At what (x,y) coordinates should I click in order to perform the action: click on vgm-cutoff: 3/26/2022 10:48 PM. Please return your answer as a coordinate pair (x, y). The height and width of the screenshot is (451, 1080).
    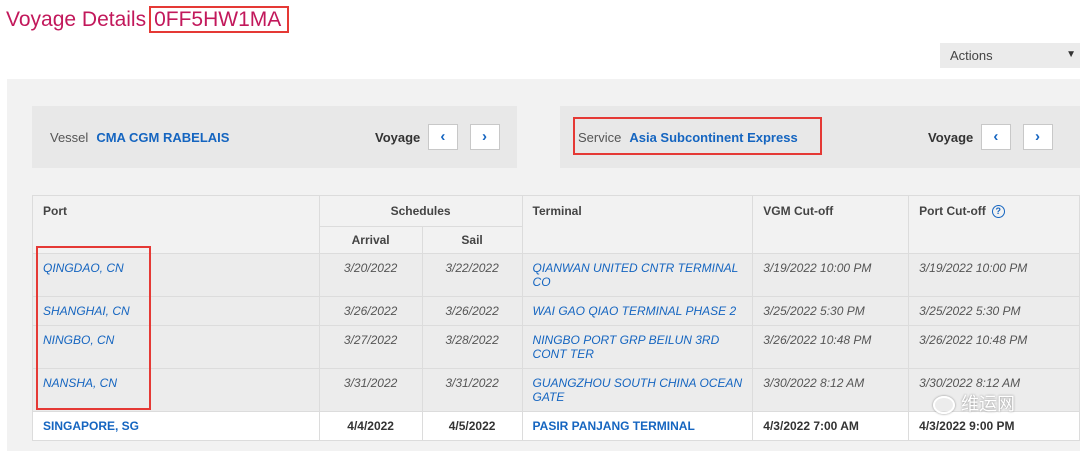
    Looking at the image, I should click on (831, 347).